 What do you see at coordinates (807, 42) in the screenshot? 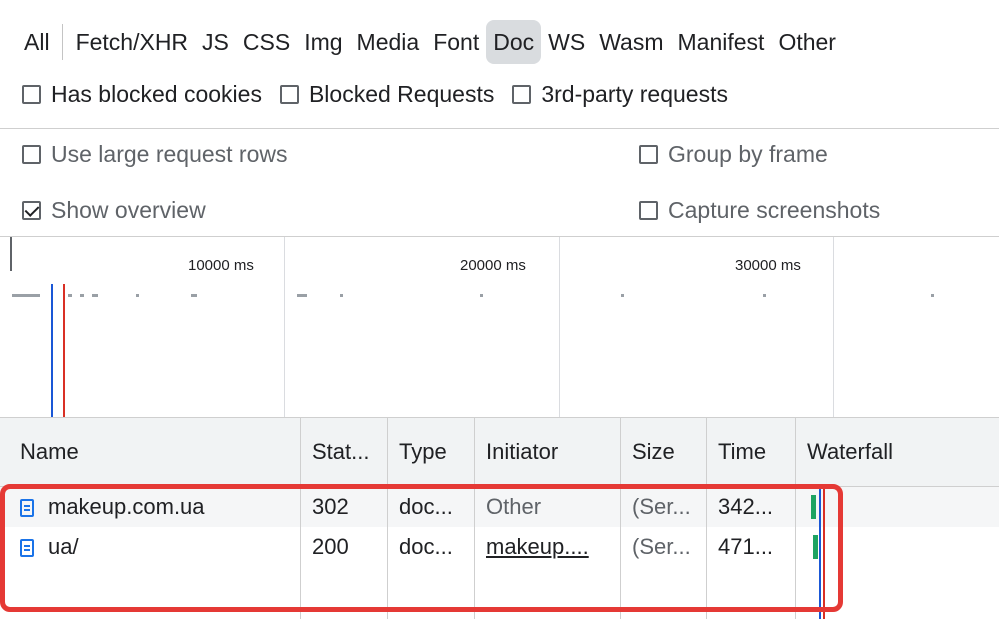
I see `filter-other: Other` at bounding box center [807, 42].